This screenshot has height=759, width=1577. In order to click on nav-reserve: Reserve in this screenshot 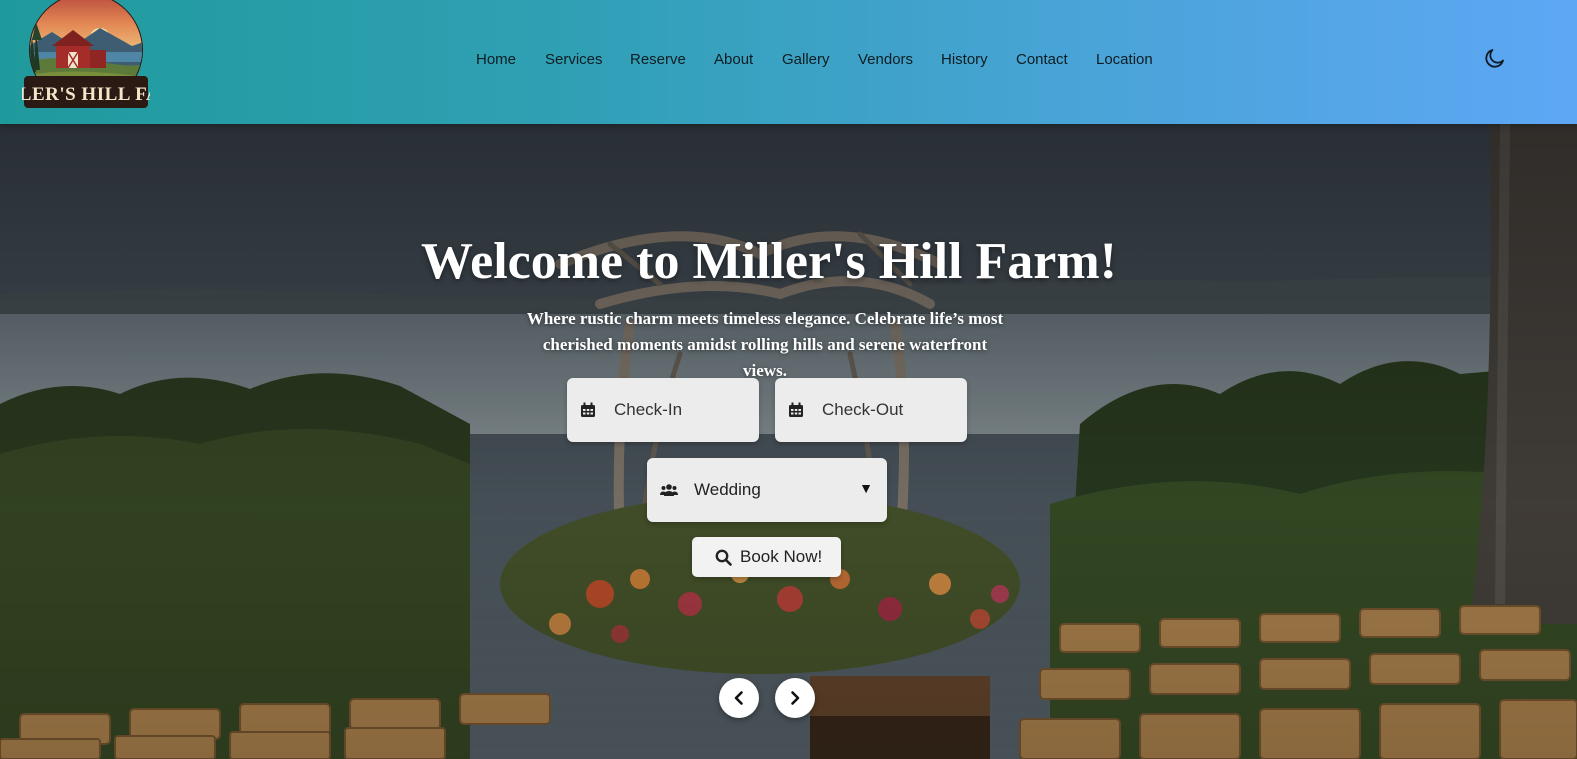, I will do `click(658, 60)`.